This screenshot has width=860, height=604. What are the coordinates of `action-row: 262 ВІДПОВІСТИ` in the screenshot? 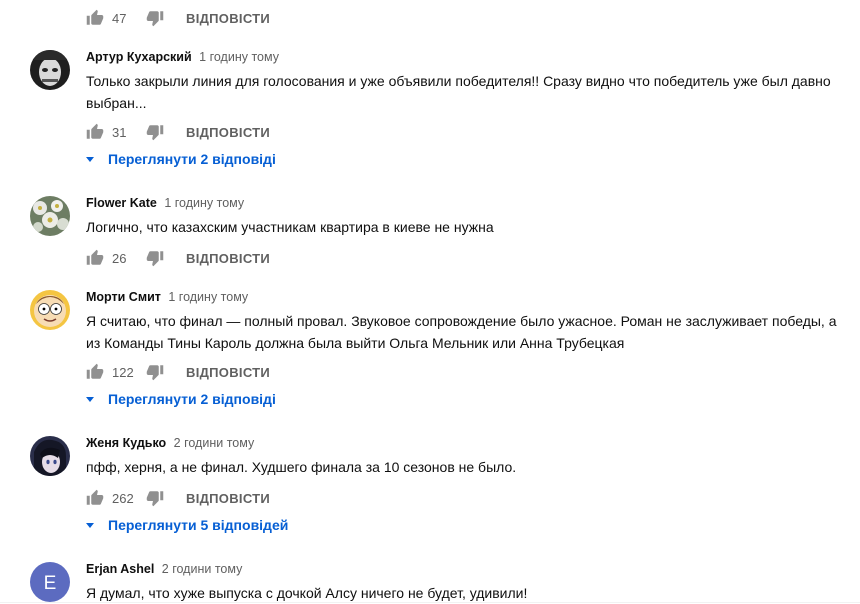 It's located at (178, 498).